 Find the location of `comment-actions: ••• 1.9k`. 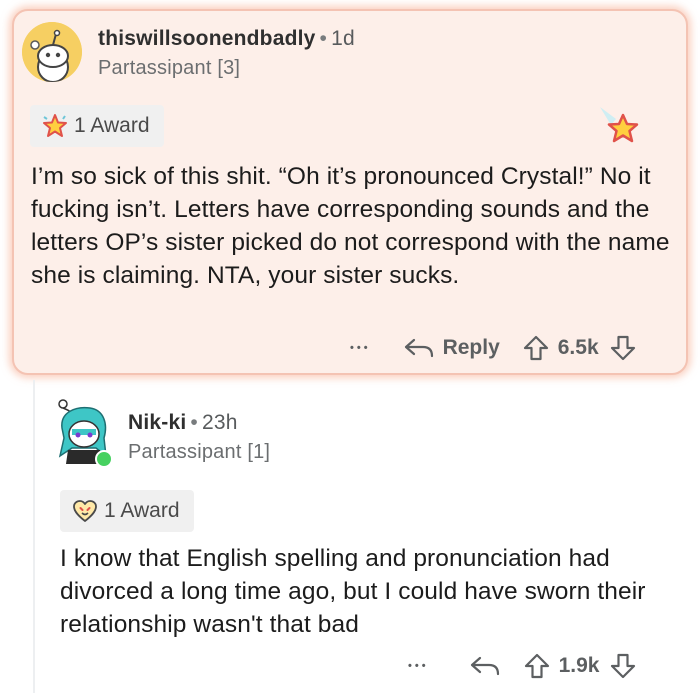

comment-actions: ••• 1.9k is located at coordinates (522, 666).